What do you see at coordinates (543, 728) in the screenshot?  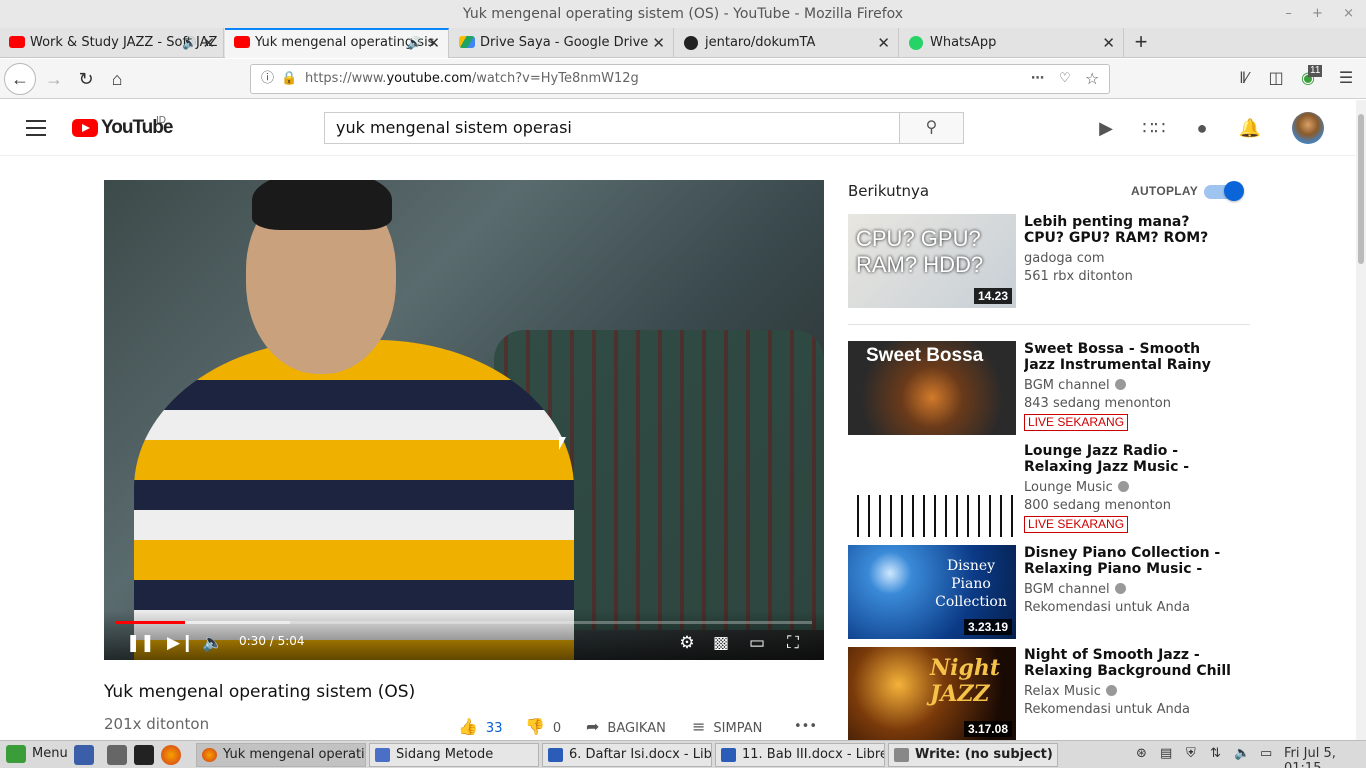 I see `dislike-button: 👎 0` at bounding box center [543, 728].